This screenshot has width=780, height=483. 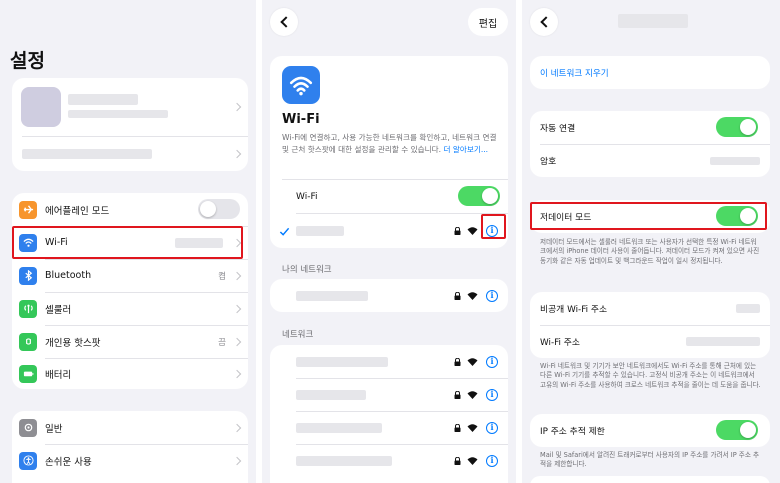 I want to click on edit-button: 편집, so click(x=488, y=22).